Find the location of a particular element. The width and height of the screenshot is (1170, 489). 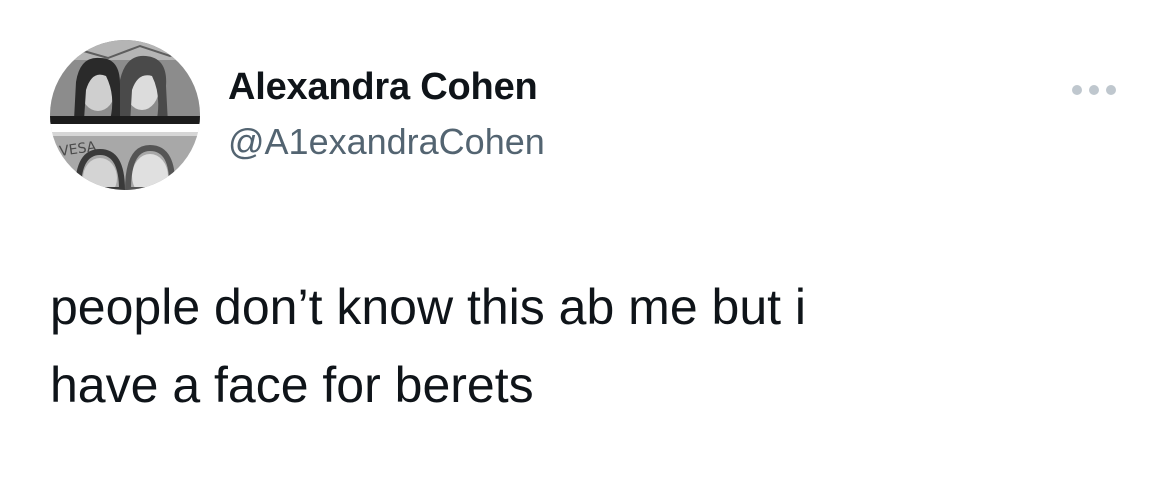

tweet-text-line: have a face for berets is located at coordinates (292, 385).